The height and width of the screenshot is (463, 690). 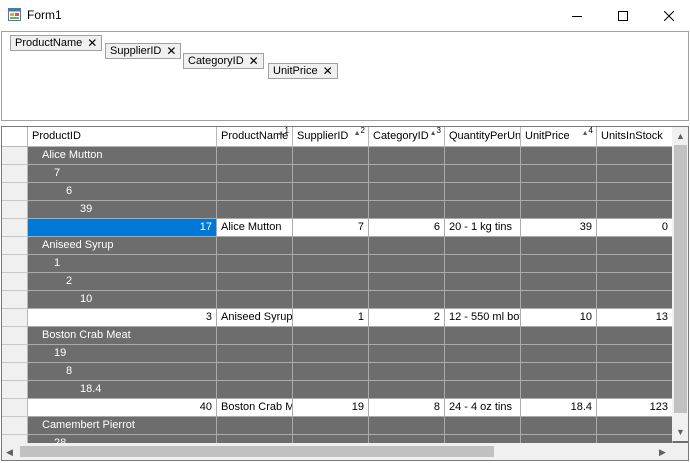 What do you see at coordinates (78, 246) in the screenshot?
I see `group-row-label: Aniseed Syrup` at bounding box center [78, 246].